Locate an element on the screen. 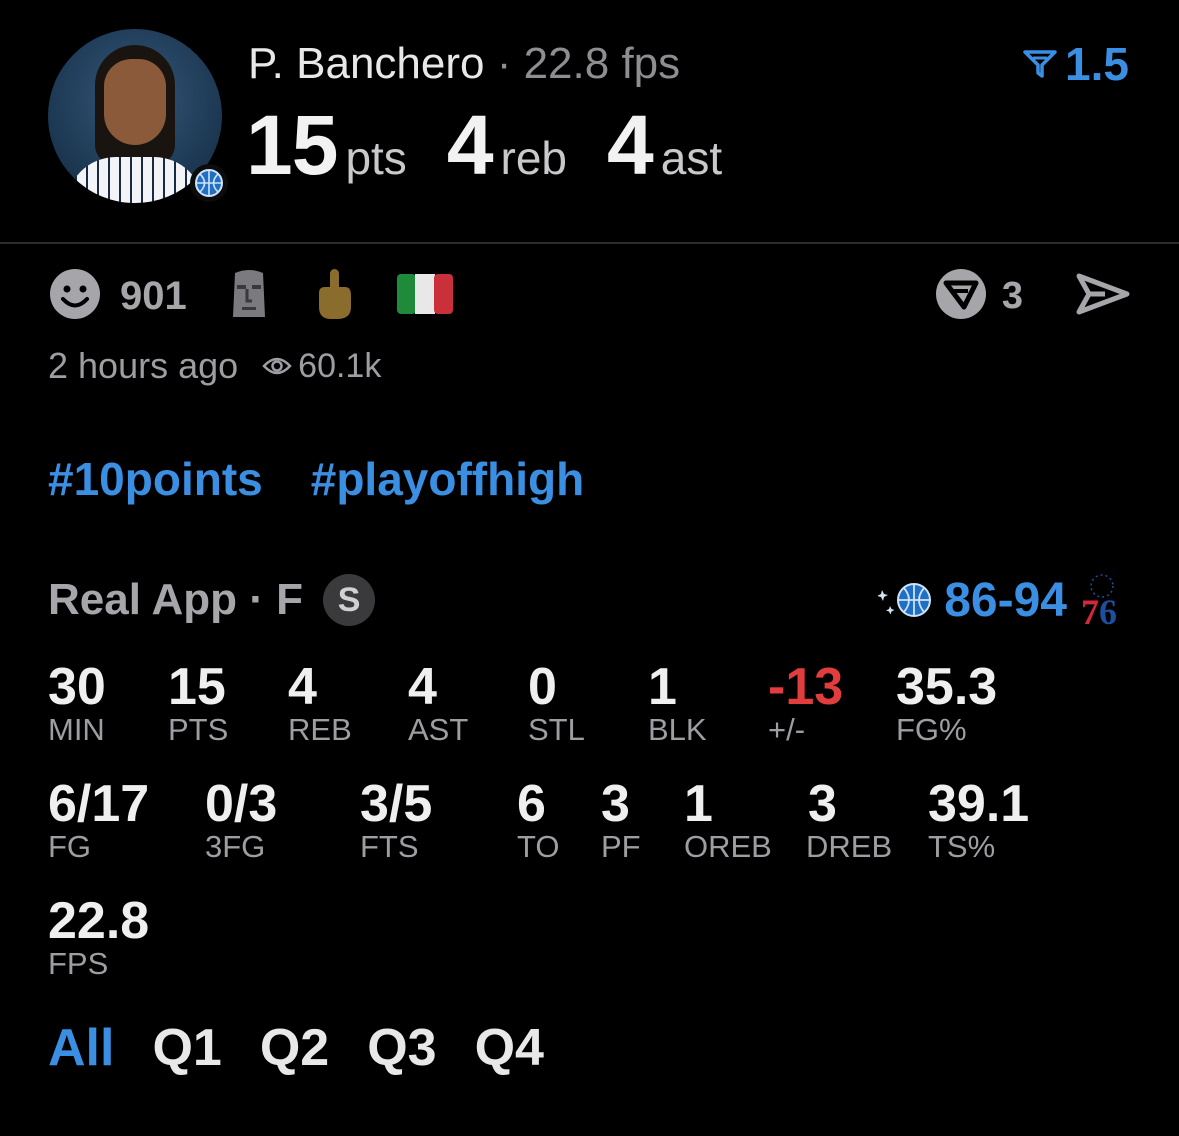  stat-ts-pct: 39.1 TS% is located at coordinates (978, 820).